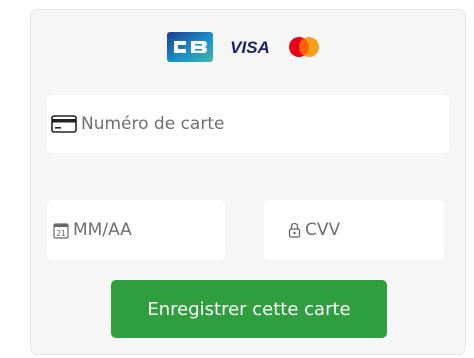 The height and width of the screenshot is (358, 474). What do you see at coordinates (190, 49) in the screenshot?
I see `cb-card-icon` at bounding box center [190, 49].